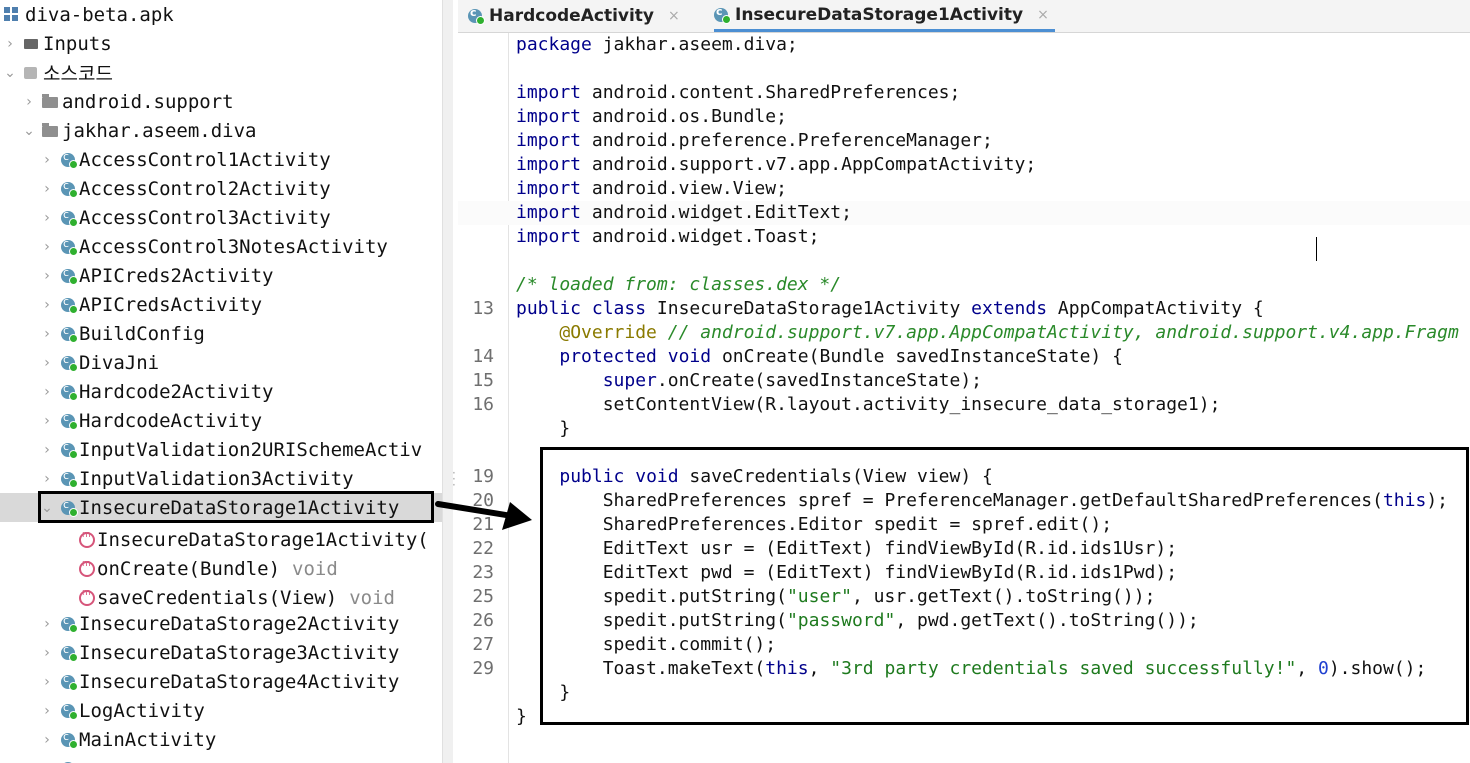 The height and width of the screenshot is (763, 1470). Describe the element at coordinates (222, 758) in the screenshot. I see `tree-item-class: ›` at that location.